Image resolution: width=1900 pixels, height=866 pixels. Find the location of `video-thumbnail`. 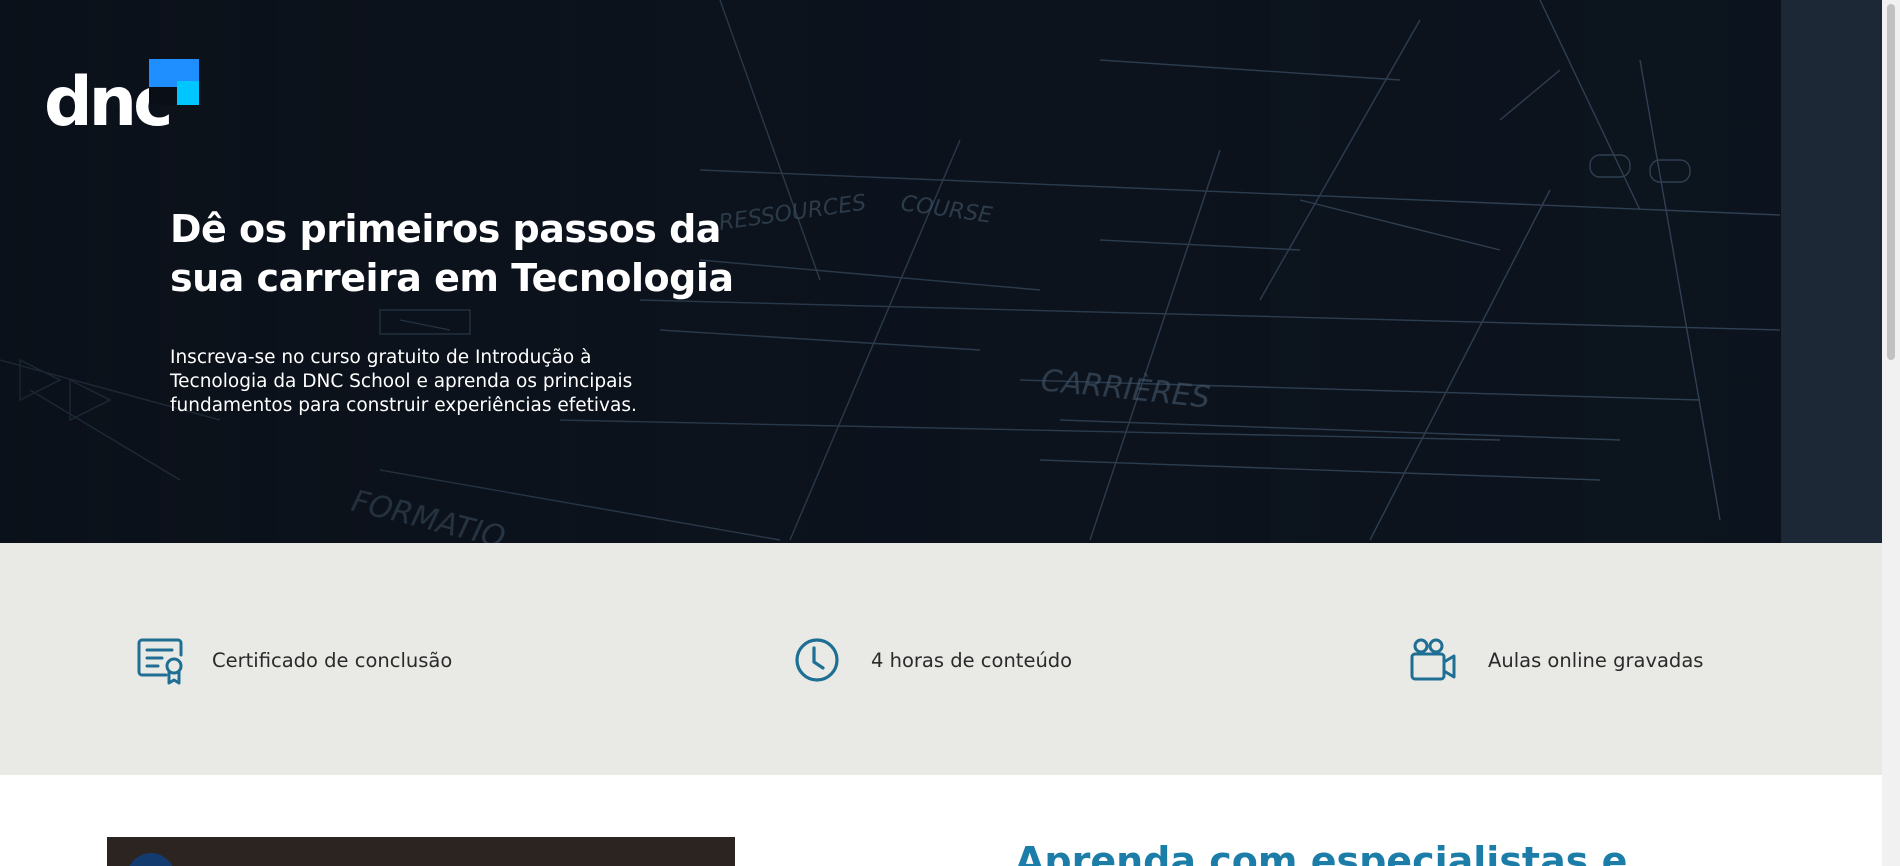

video-thumbnail is located at coordinates (421, 851).